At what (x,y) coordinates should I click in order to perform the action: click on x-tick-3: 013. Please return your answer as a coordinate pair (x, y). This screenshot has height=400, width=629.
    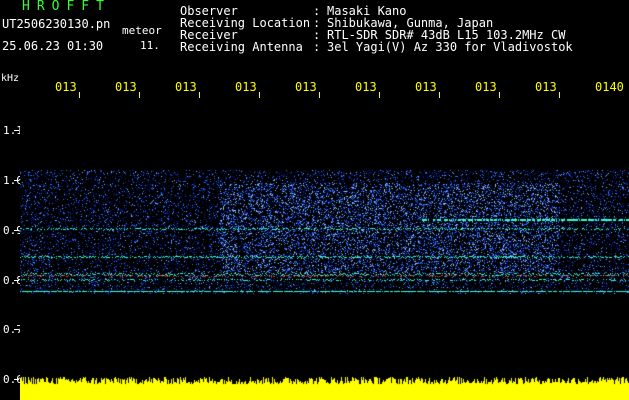
    Looking at the image, I should click on (186, 87).